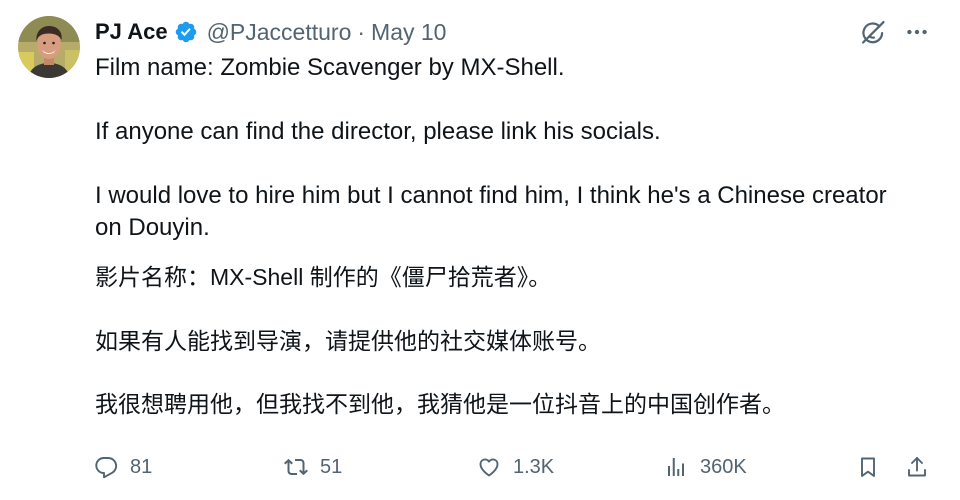 Image resolution: width=960 pixels, height=500 pixels. I want to click on share-icon, so click(917, 467).